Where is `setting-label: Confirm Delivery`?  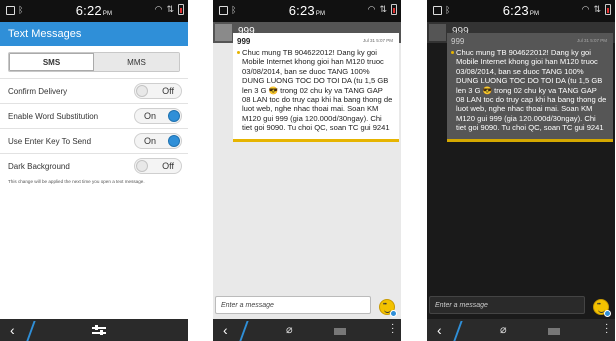
setting-label: Confirm Delivery is located at coordinates (38, 91).